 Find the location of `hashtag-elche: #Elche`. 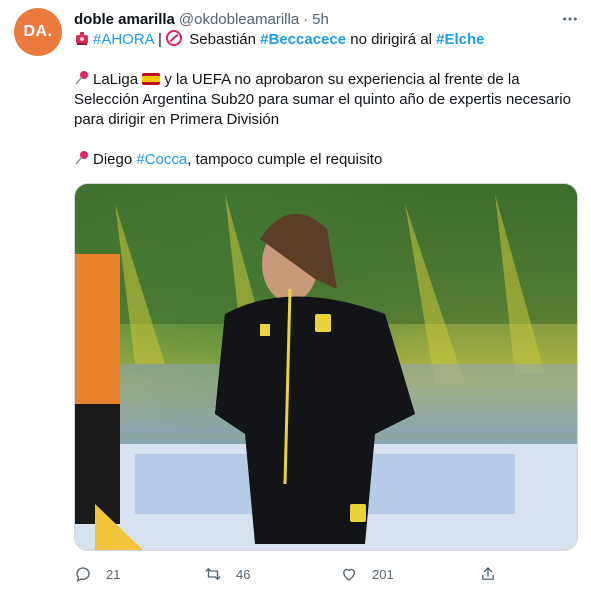

hashtag-elche: #Elche is located at coordinates (460, 39).